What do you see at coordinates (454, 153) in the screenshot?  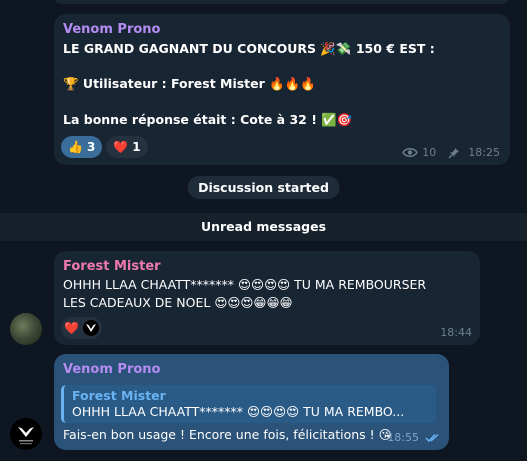 I see `pin-icon` at bounding box center [454, 153].